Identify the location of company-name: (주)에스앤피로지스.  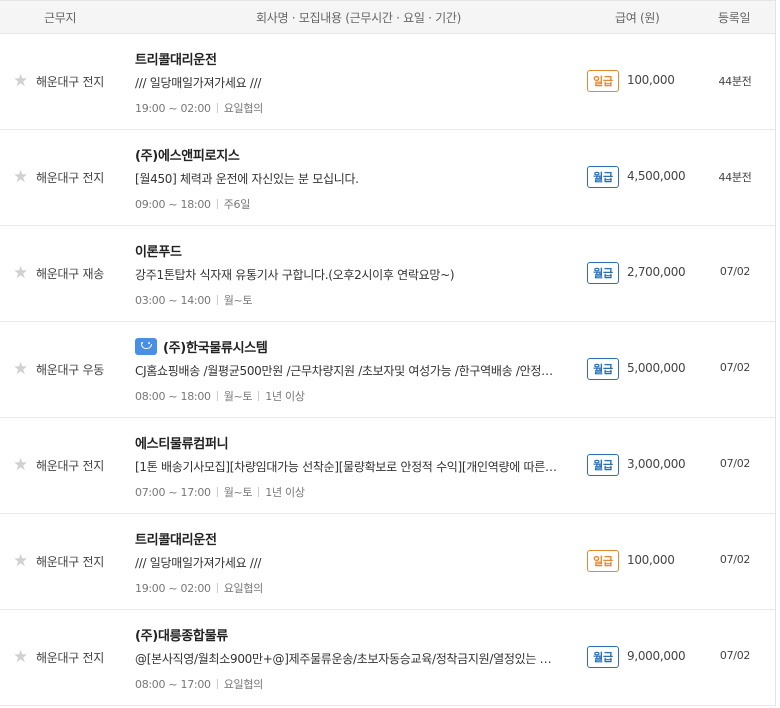
(187, 154).